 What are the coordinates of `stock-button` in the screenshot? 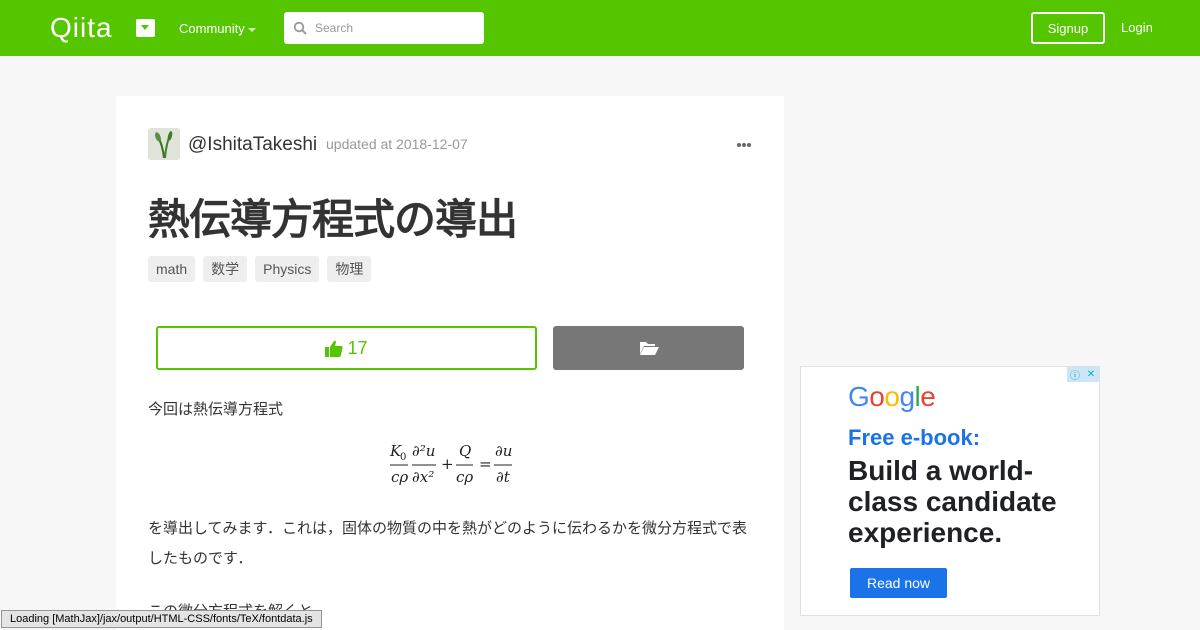 It's located at (648, 348).